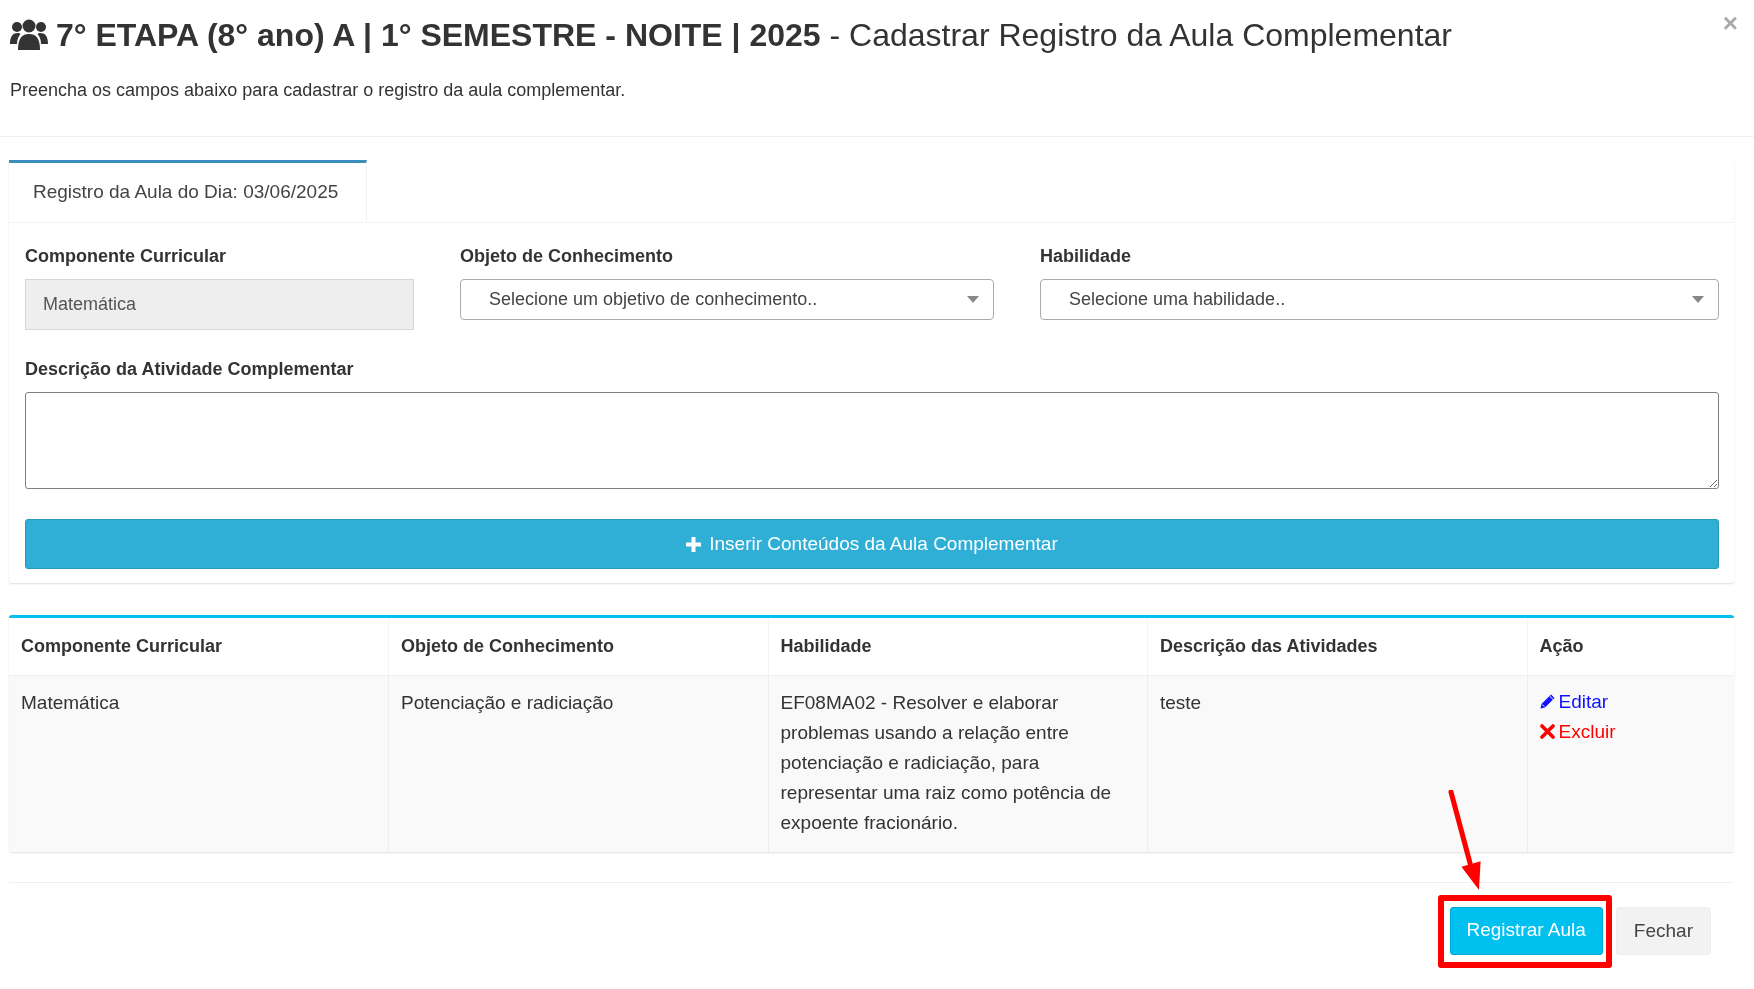 The width and height of the screenshot is (1754, 989). I want to click on field-label: Descrição da Atividade Complementar, so click(189, 369).